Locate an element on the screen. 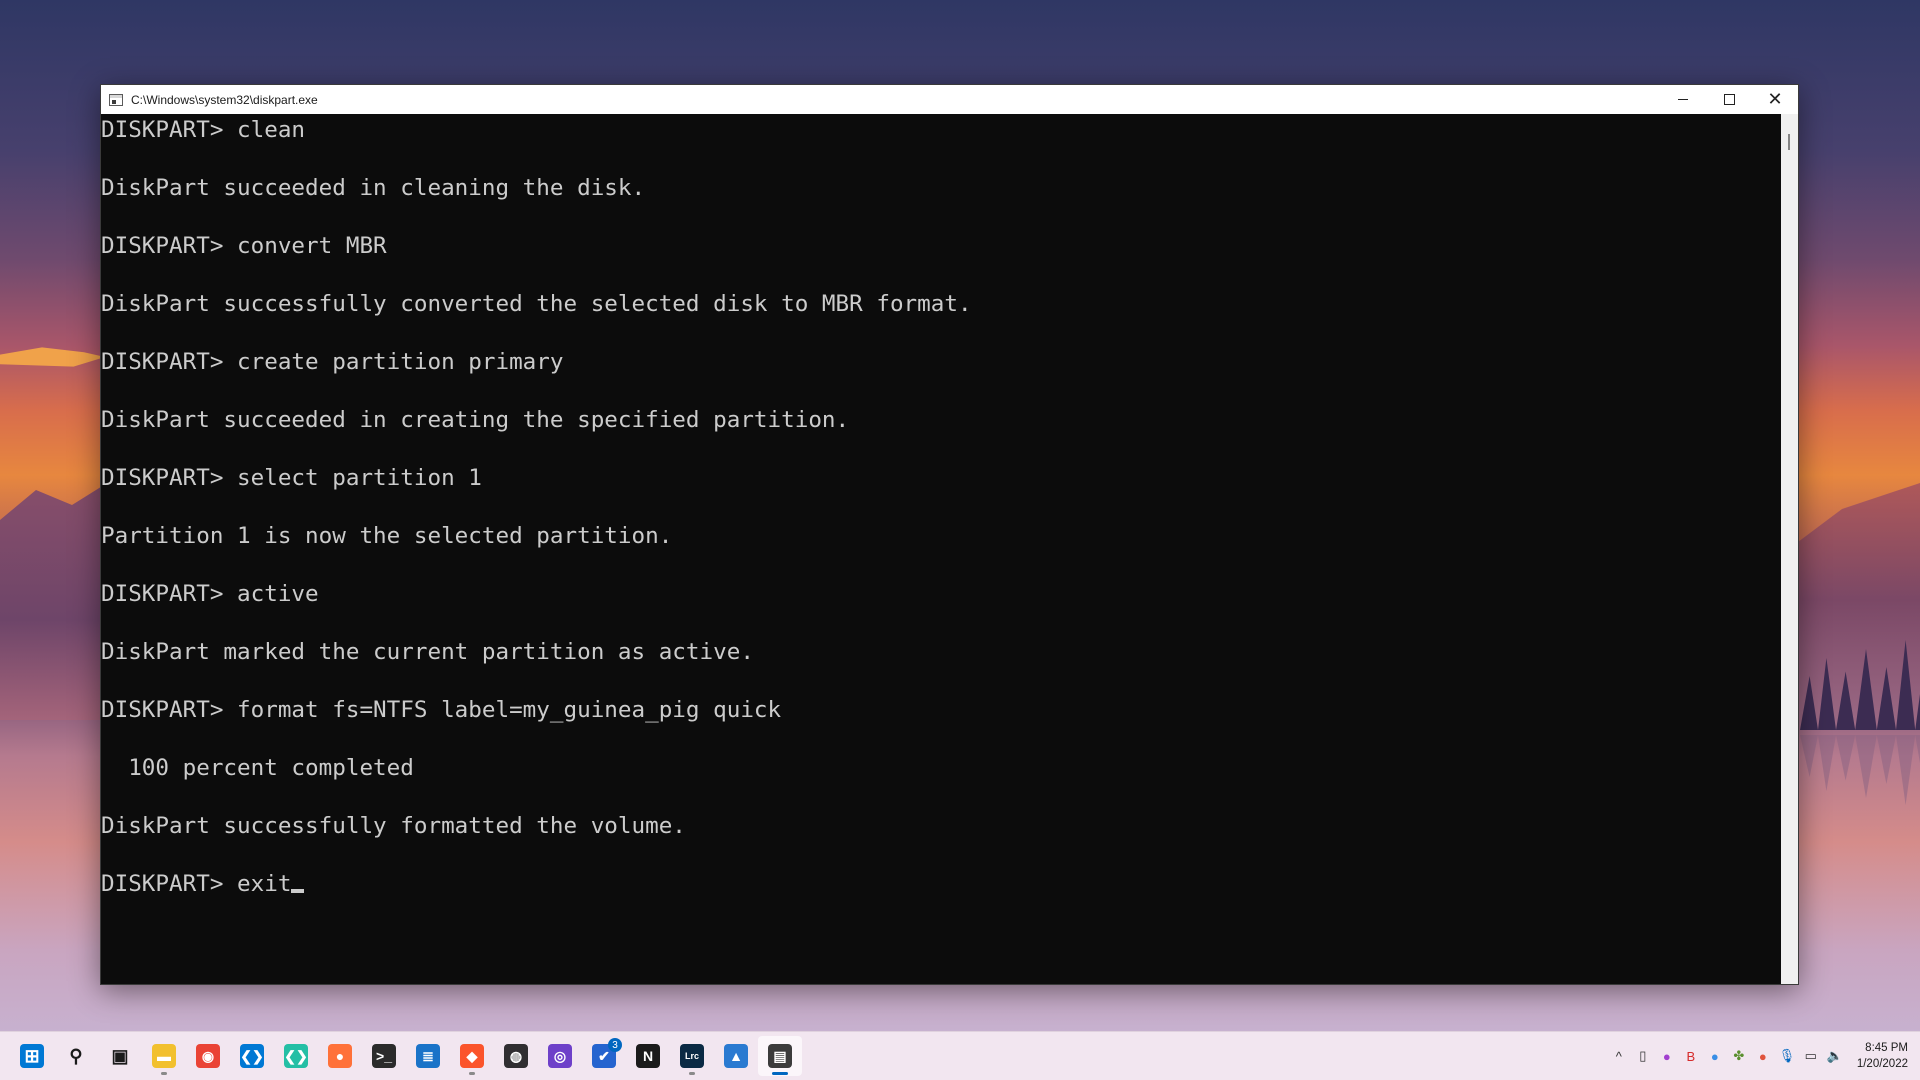 The width and height of the screenshot is (1920, 1080). minimize-button is located at coordinates (1683, 99).